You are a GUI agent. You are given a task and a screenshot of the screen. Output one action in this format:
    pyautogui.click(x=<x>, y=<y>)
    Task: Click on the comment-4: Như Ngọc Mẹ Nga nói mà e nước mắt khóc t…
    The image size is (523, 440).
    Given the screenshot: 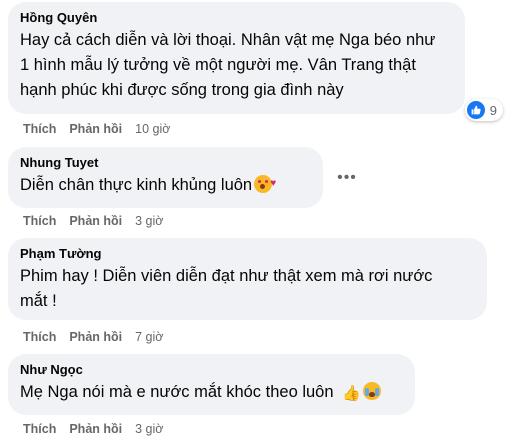 What is the action you would take?
    pyautogui.click(x=211, y=384)
    